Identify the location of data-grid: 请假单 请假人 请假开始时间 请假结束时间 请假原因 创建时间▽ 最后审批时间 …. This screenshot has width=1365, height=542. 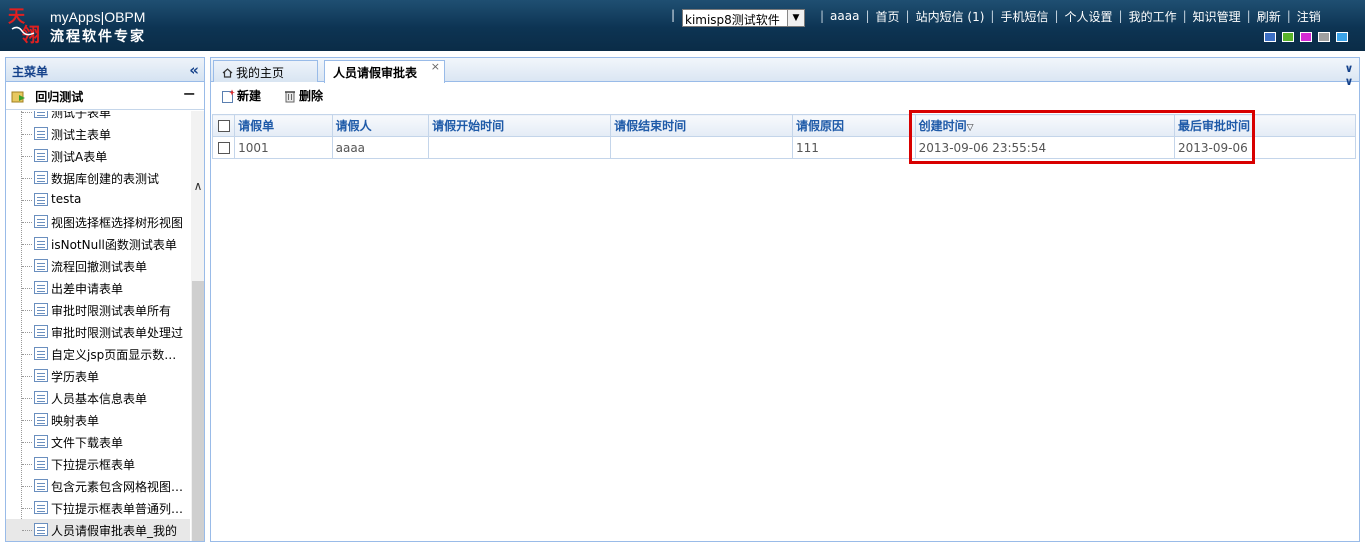
(783, 136).